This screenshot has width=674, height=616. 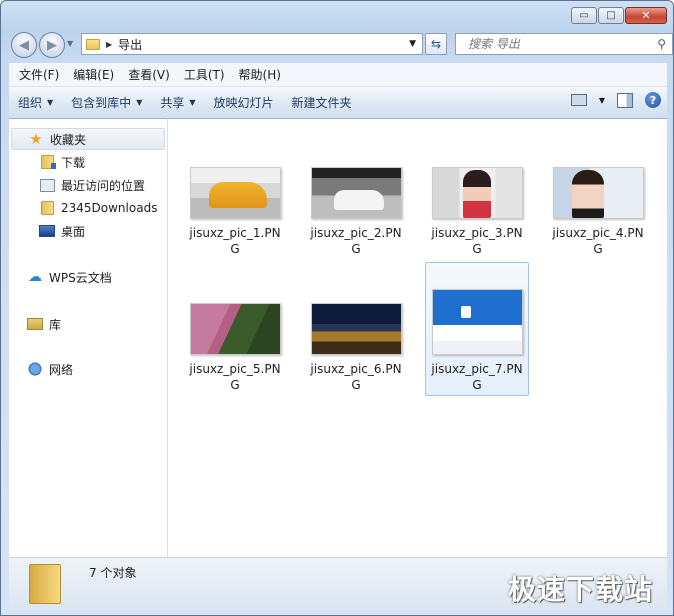 I want to click on sidebar-item-desktop: 桌面, so click(x=62, y=231).